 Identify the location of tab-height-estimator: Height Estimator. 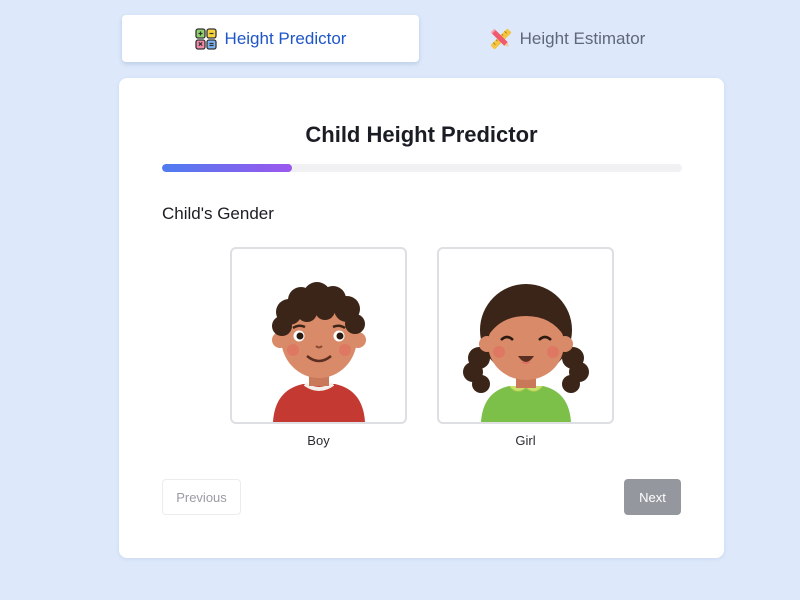
(567, 38).